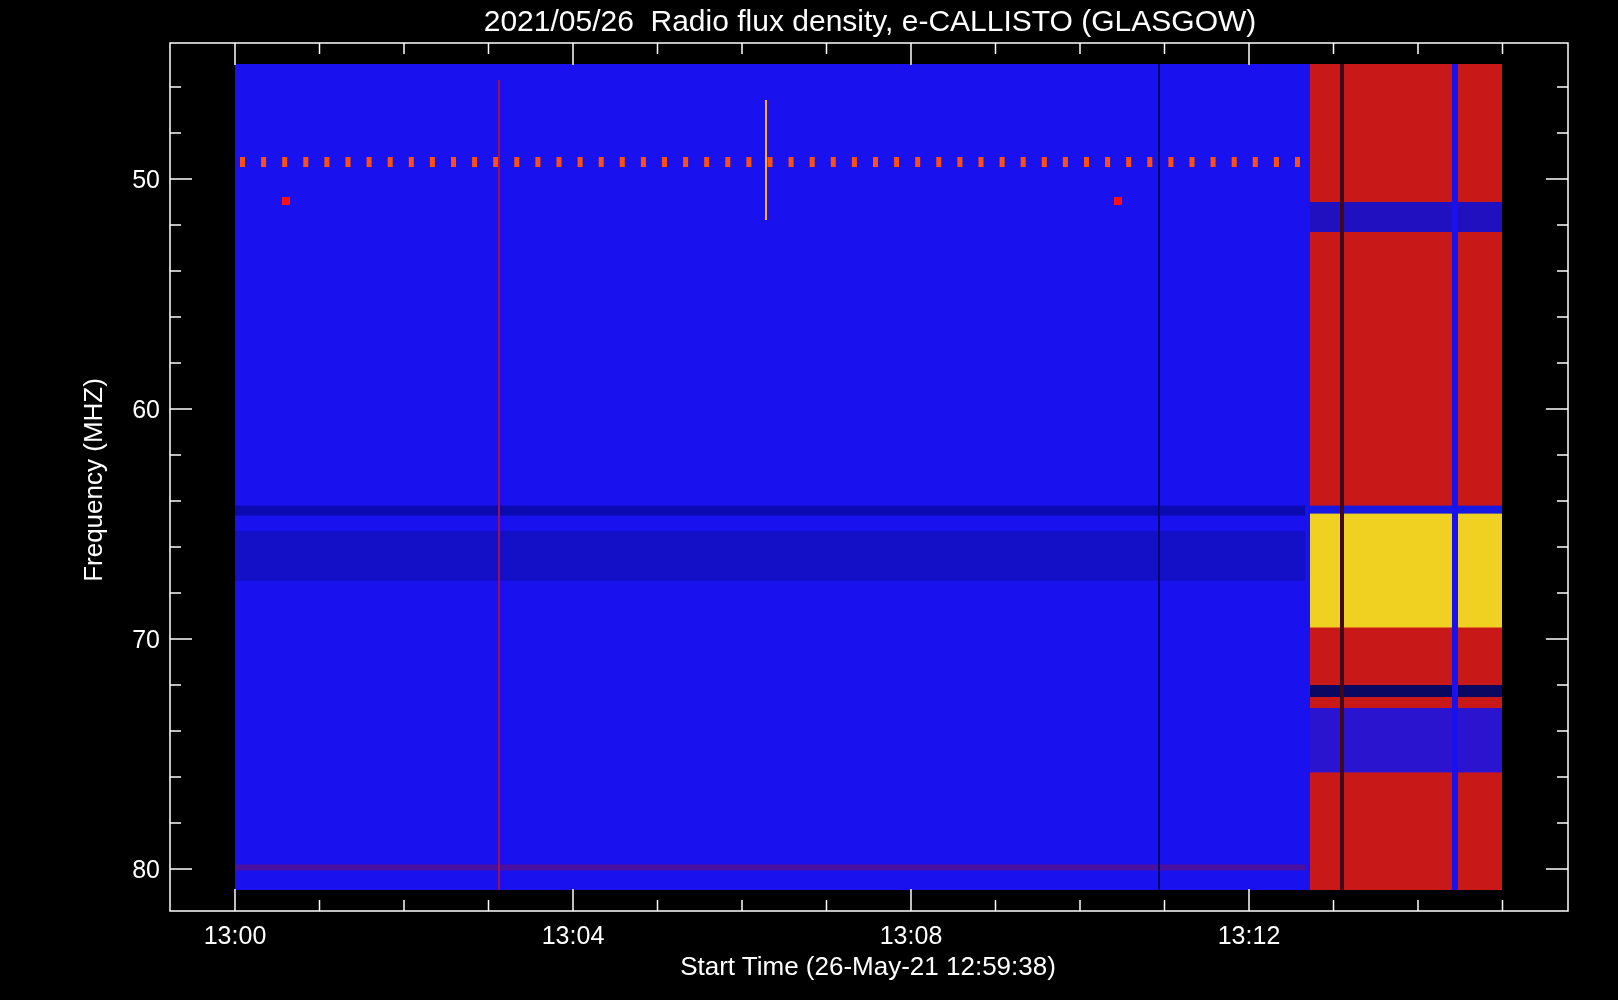 The height and width of the screenshot is (1000, 1618). Describe the element at coordinates (146, 639) in the screenshot. I see `y-tick-label: 70` at that location.